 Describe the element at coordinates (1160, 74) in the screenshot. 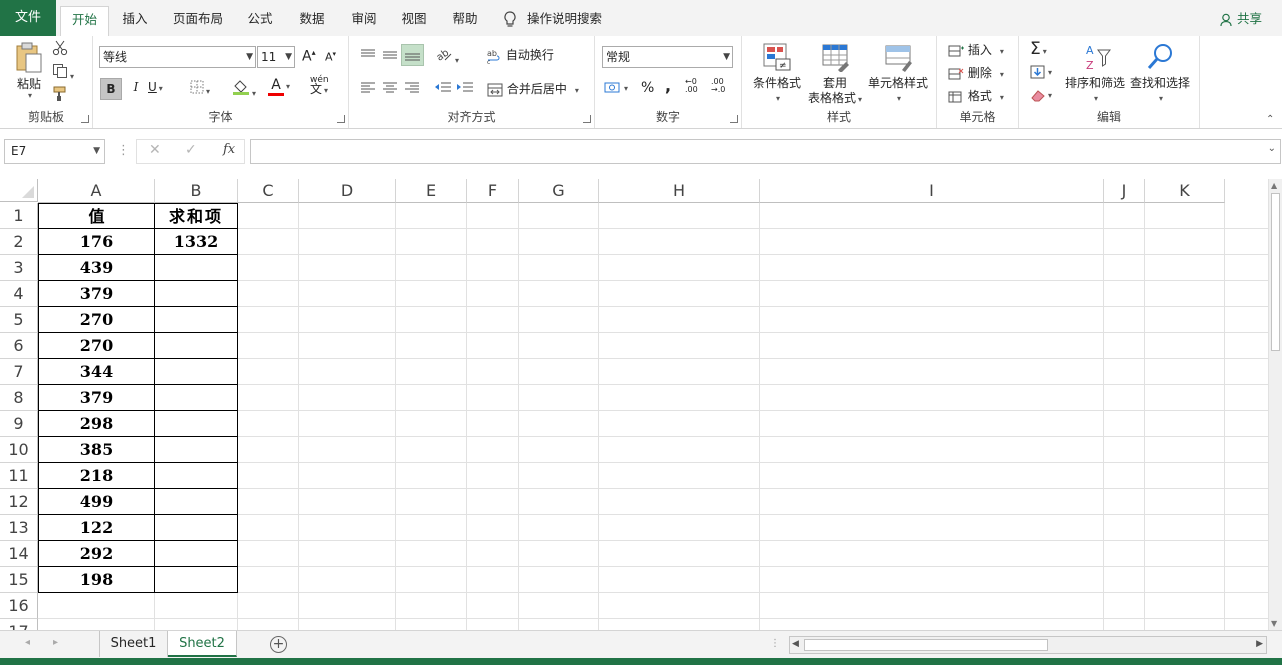

I see `find-select-button: 查找和选择 ▾` at that location.